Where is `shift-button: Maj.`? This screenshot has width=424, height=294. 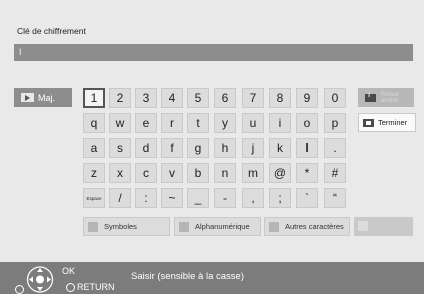
shift-button: Maj. is located at coordinates (43, 97).